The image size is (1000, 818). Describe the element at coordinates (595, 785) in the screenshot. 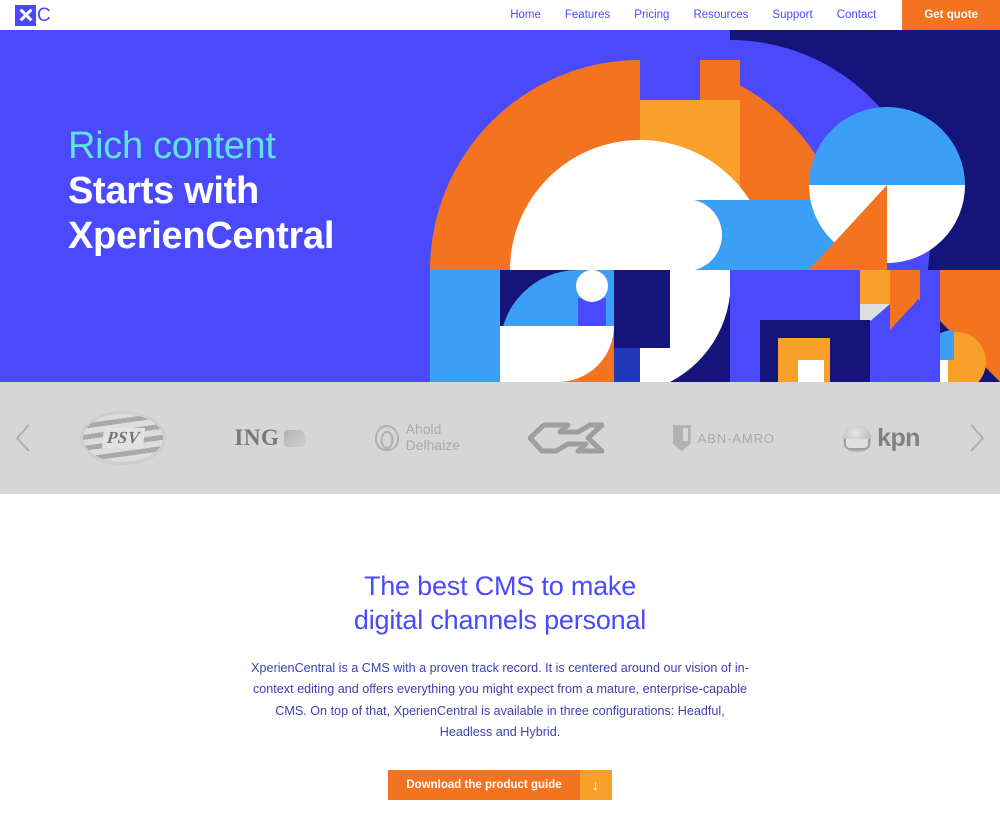

I see `arrow-down-icon: ↓` at that location.